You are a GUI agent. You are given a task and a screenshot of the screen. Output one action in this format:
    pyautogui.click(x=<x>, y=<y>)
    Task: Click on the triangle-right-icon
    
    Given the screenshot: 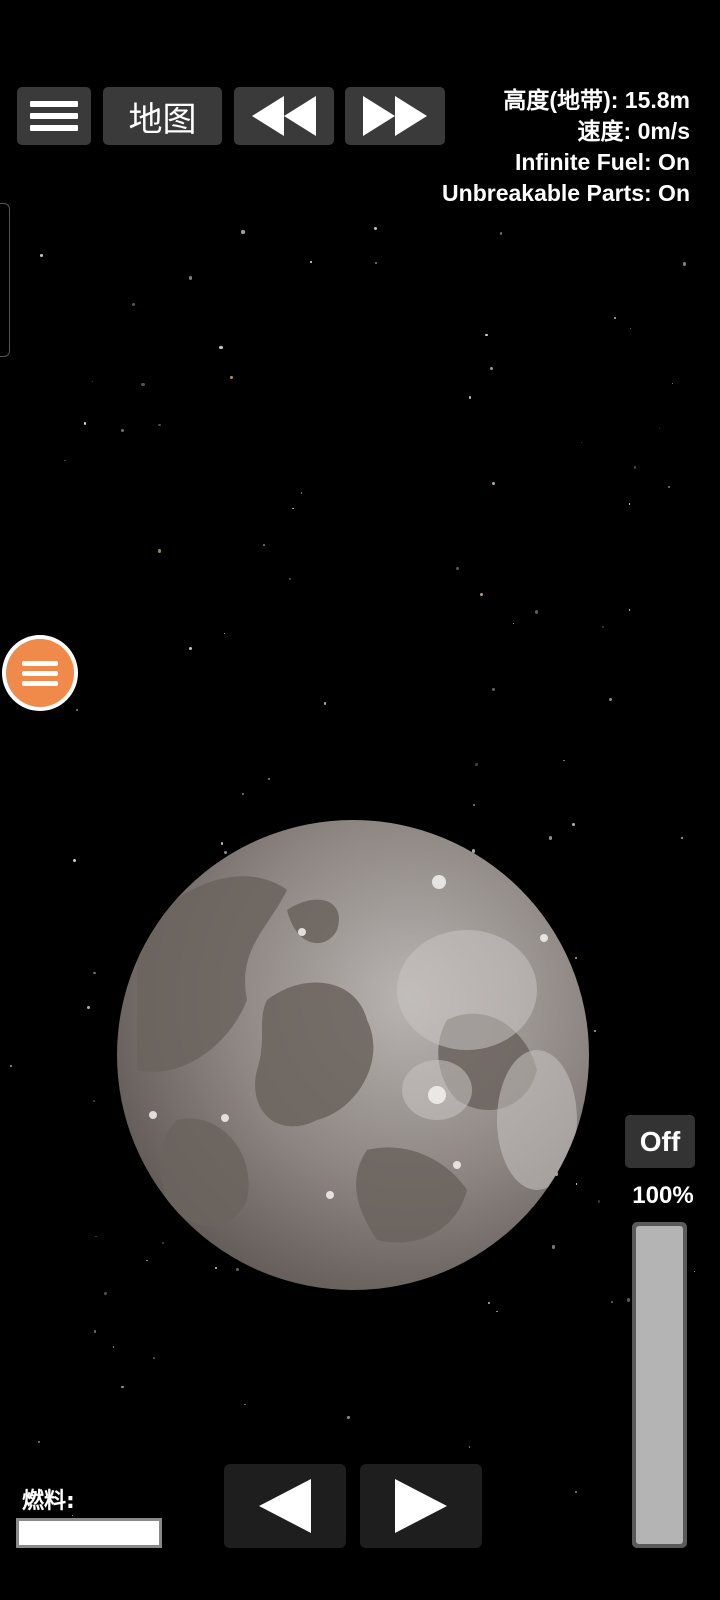 What is the action you would take?
    pyautogui.click(x=421, y=1506)
    